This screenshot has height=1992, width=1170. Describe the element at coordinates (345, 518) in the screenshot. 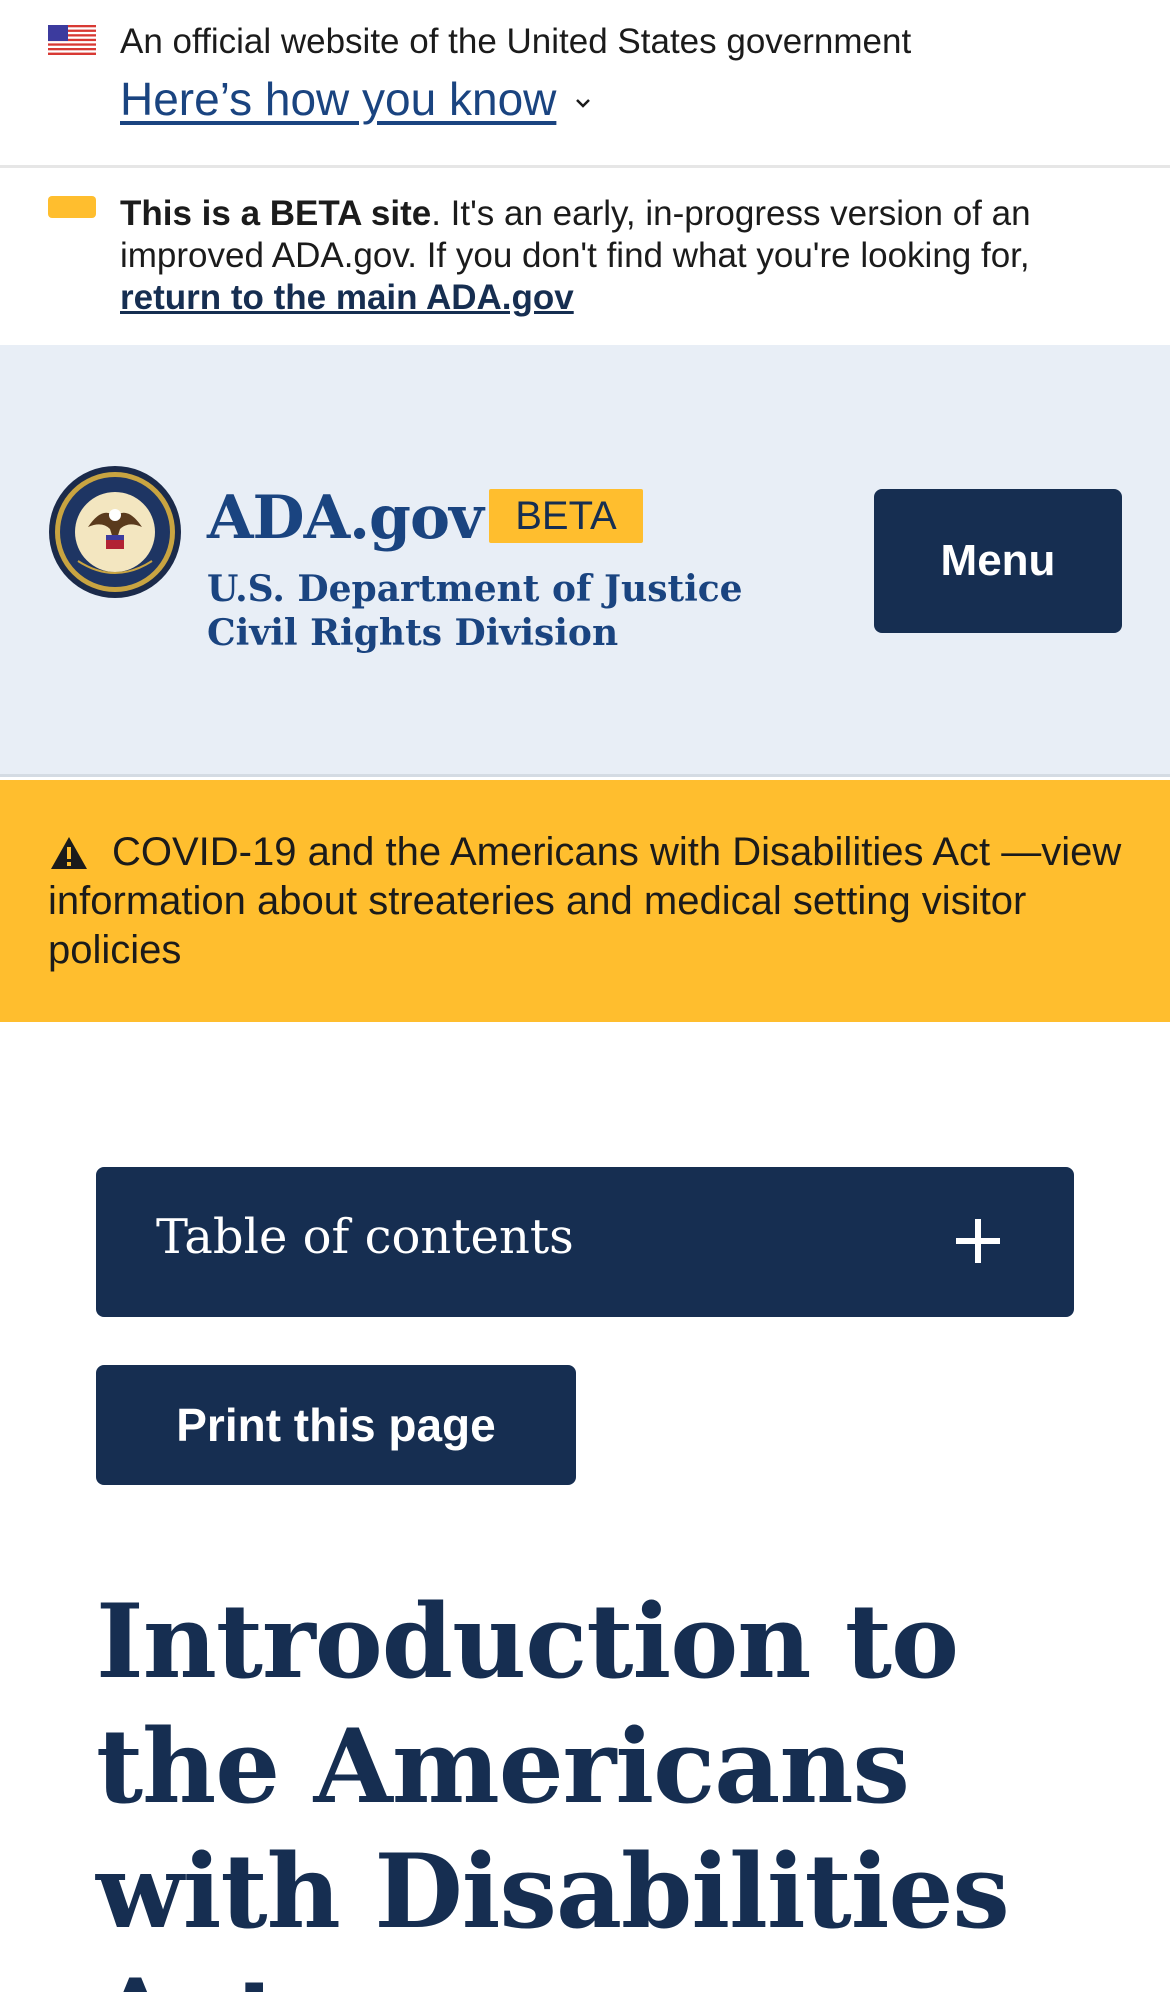

I see `site-name: ADA.gov` at that location.